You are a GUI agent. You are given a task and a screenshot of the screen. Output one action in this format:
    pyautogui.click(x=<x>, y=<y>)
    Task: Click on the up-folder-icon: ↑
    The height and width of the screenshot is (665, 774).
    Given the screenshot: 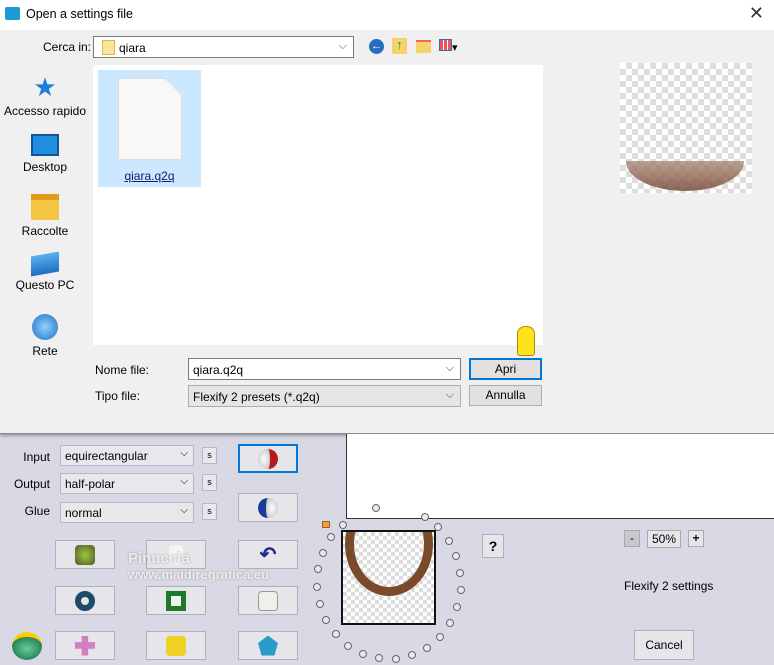 What is the action you would take?
    pyautogui.click(x=399, y=46)
    